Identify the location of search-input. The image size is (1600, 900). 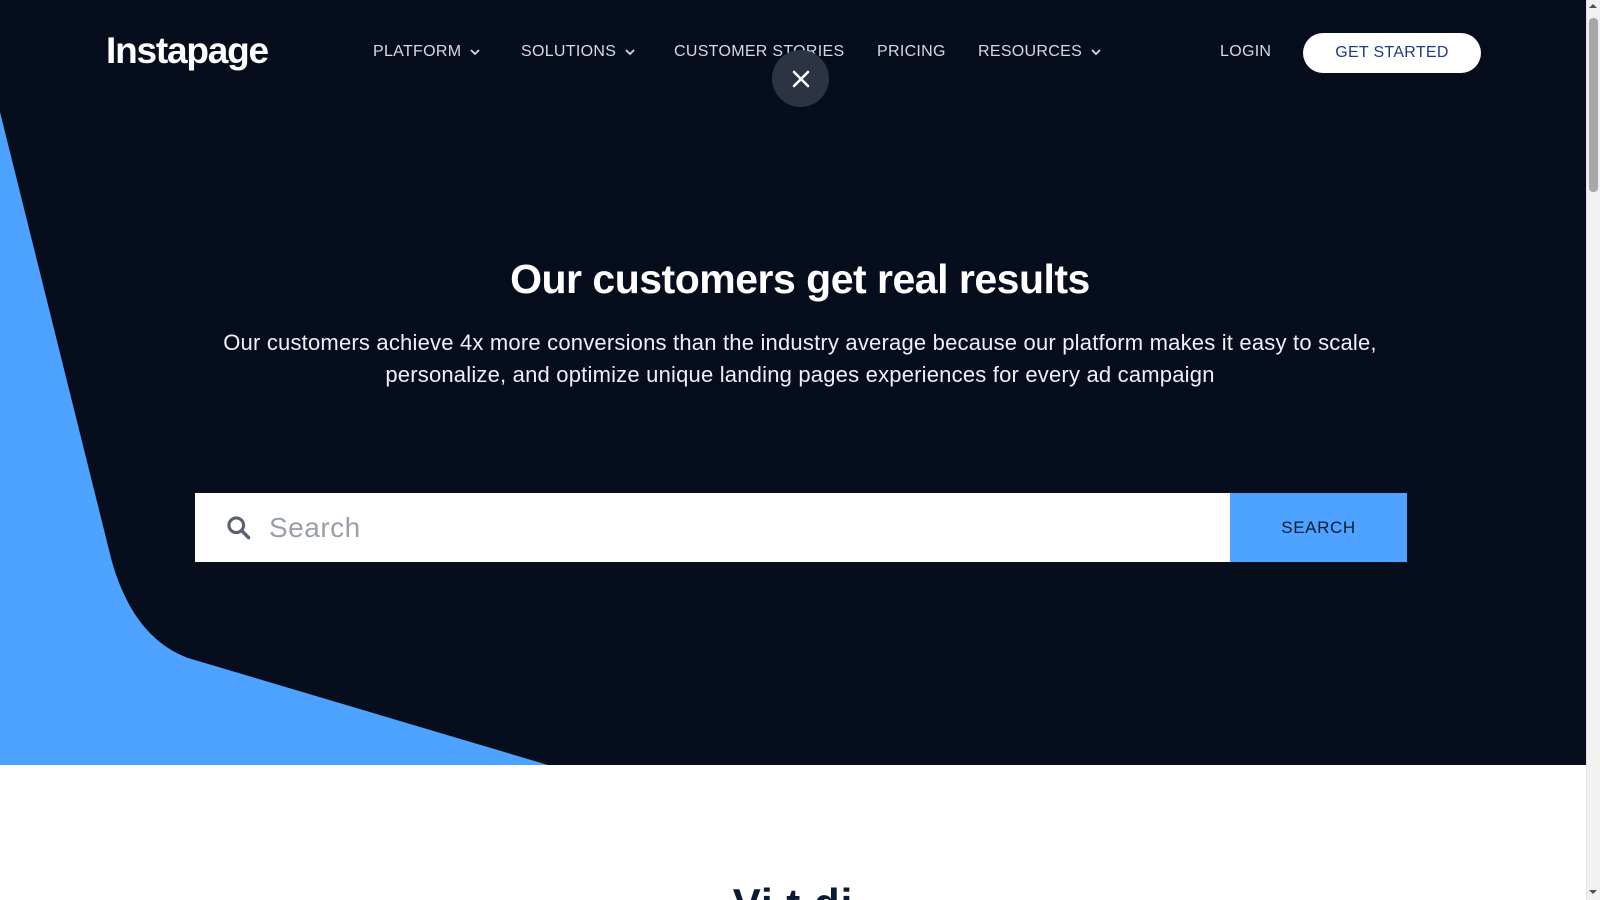
(739, 527).